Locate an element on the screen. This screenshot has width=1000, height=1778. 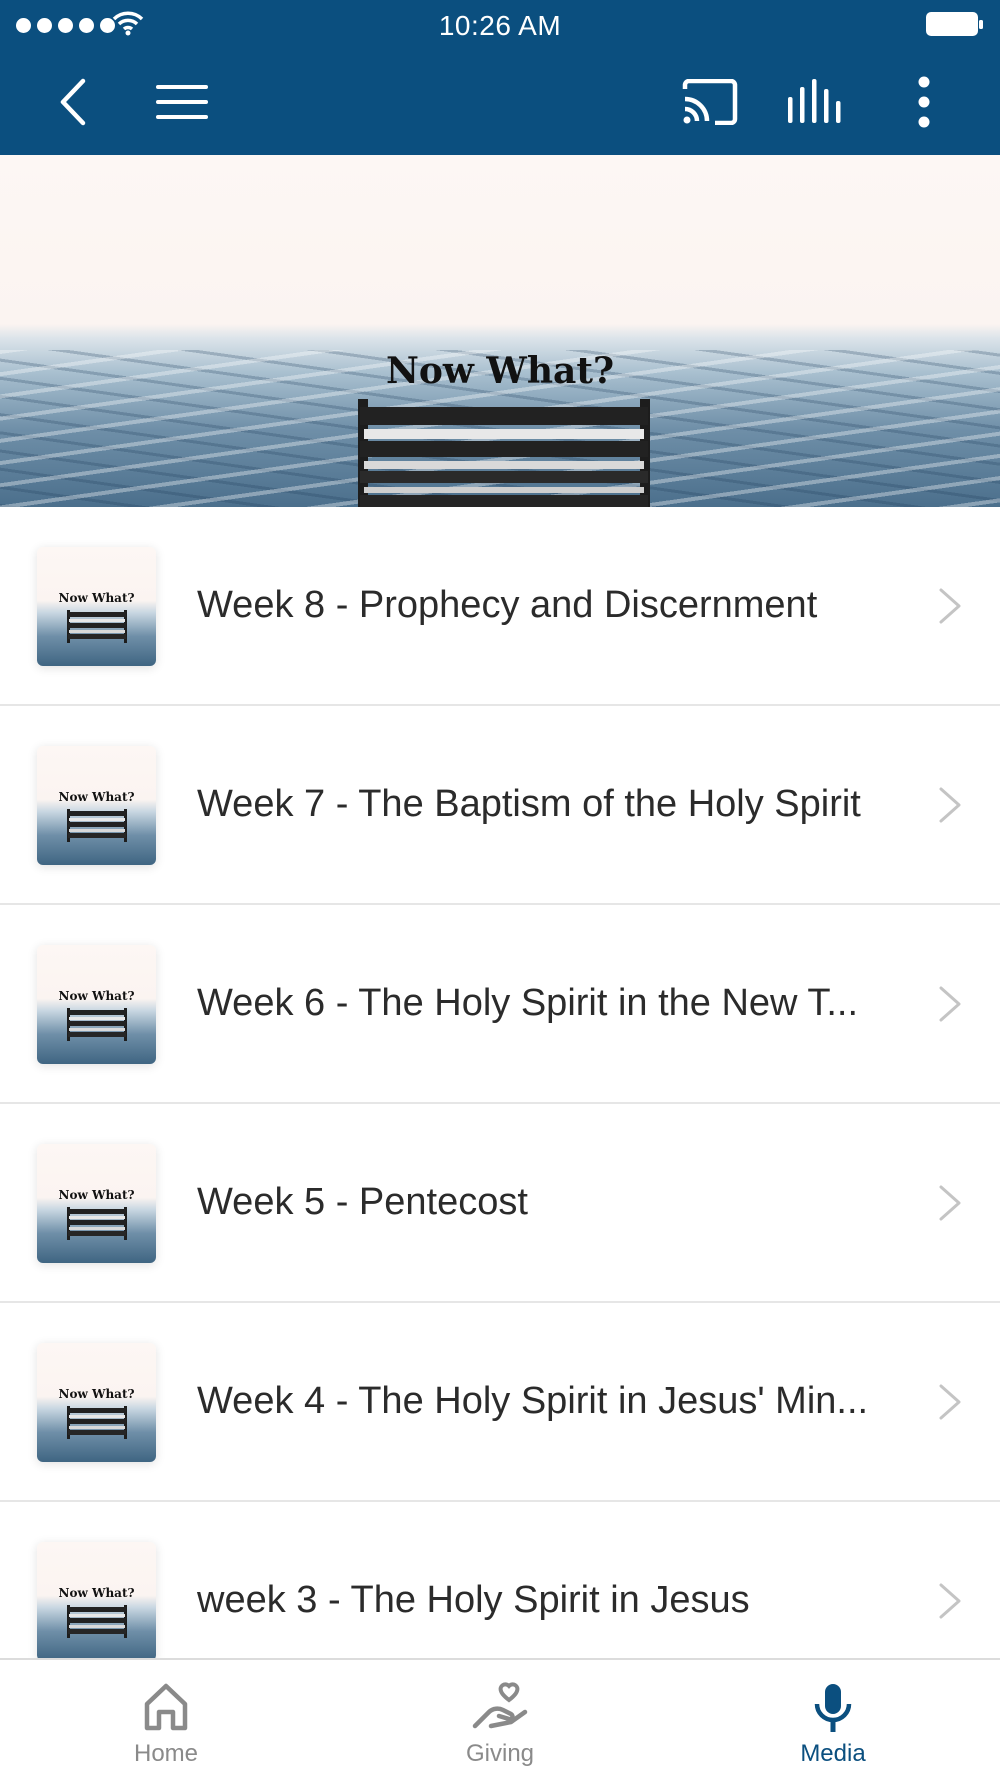
menu-button is located at coordinates (182, 102).